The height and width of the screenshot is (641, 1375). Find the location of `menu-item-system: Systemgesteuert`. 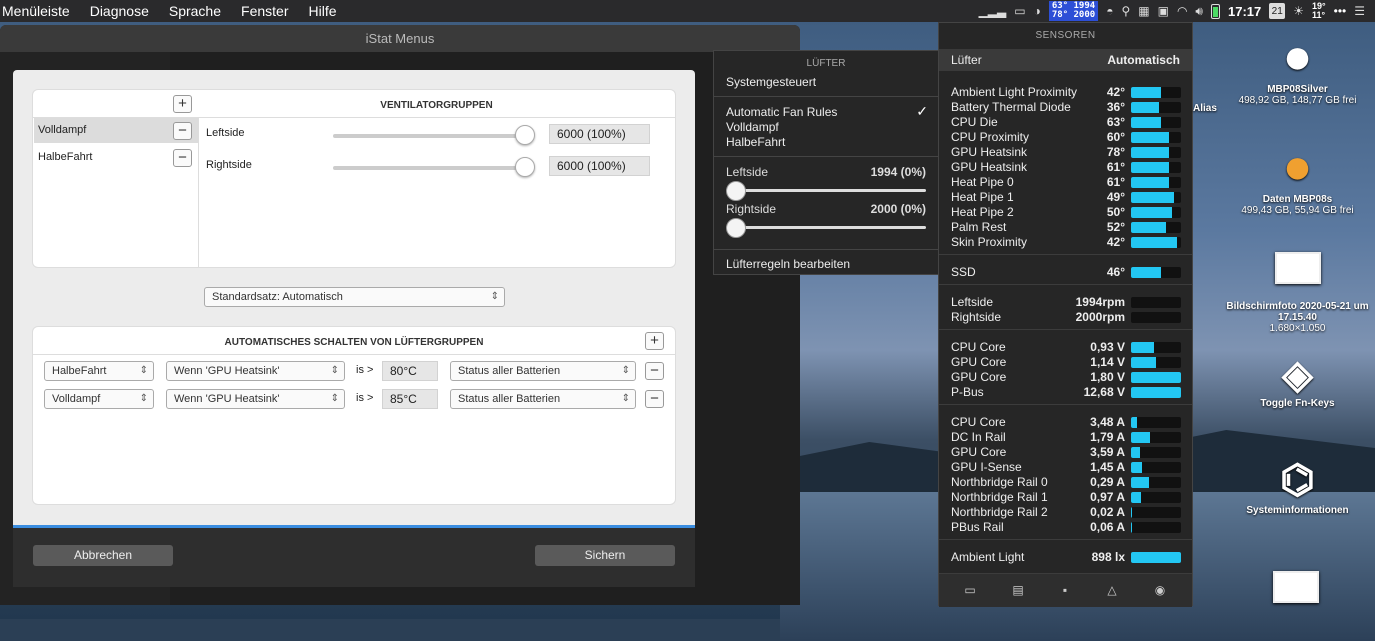

menu-item-system: Systemgesteuert is located at coordinates (771, 82).